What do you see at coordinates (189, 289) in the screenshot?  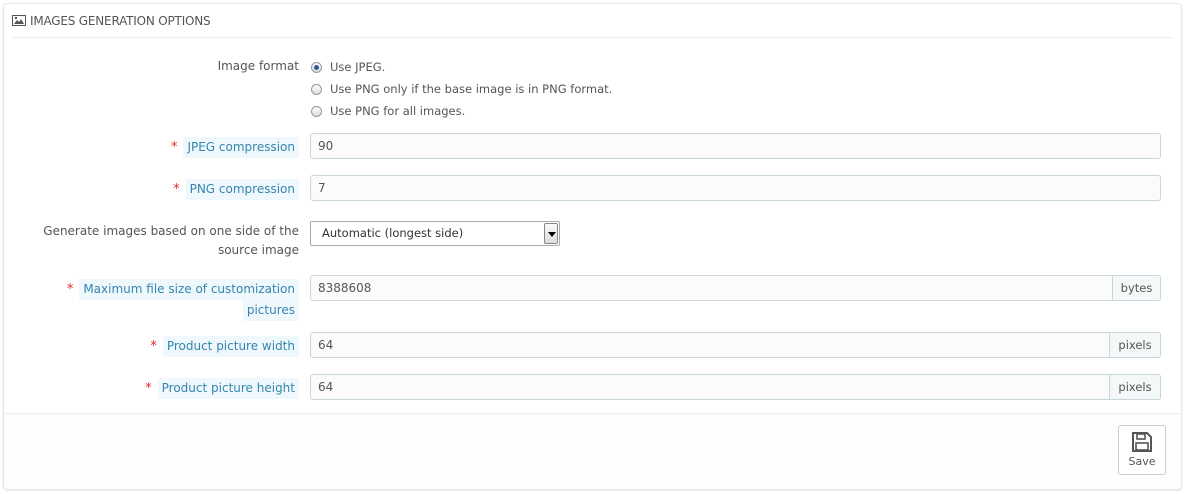 I see `max-file-size-hint: Maximum file size of customization` at bounding box center [189, 289].